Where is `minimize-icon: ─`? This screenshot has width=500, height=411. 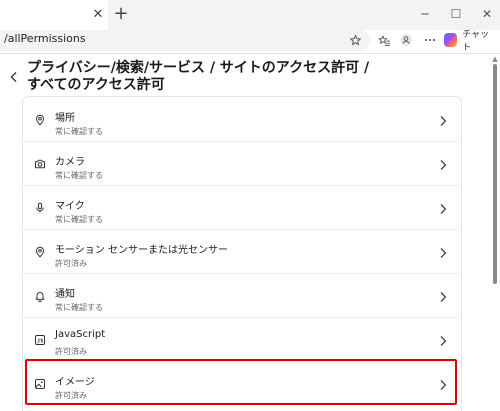
minimize-icon: ─ is located at coordinates (425, 14).